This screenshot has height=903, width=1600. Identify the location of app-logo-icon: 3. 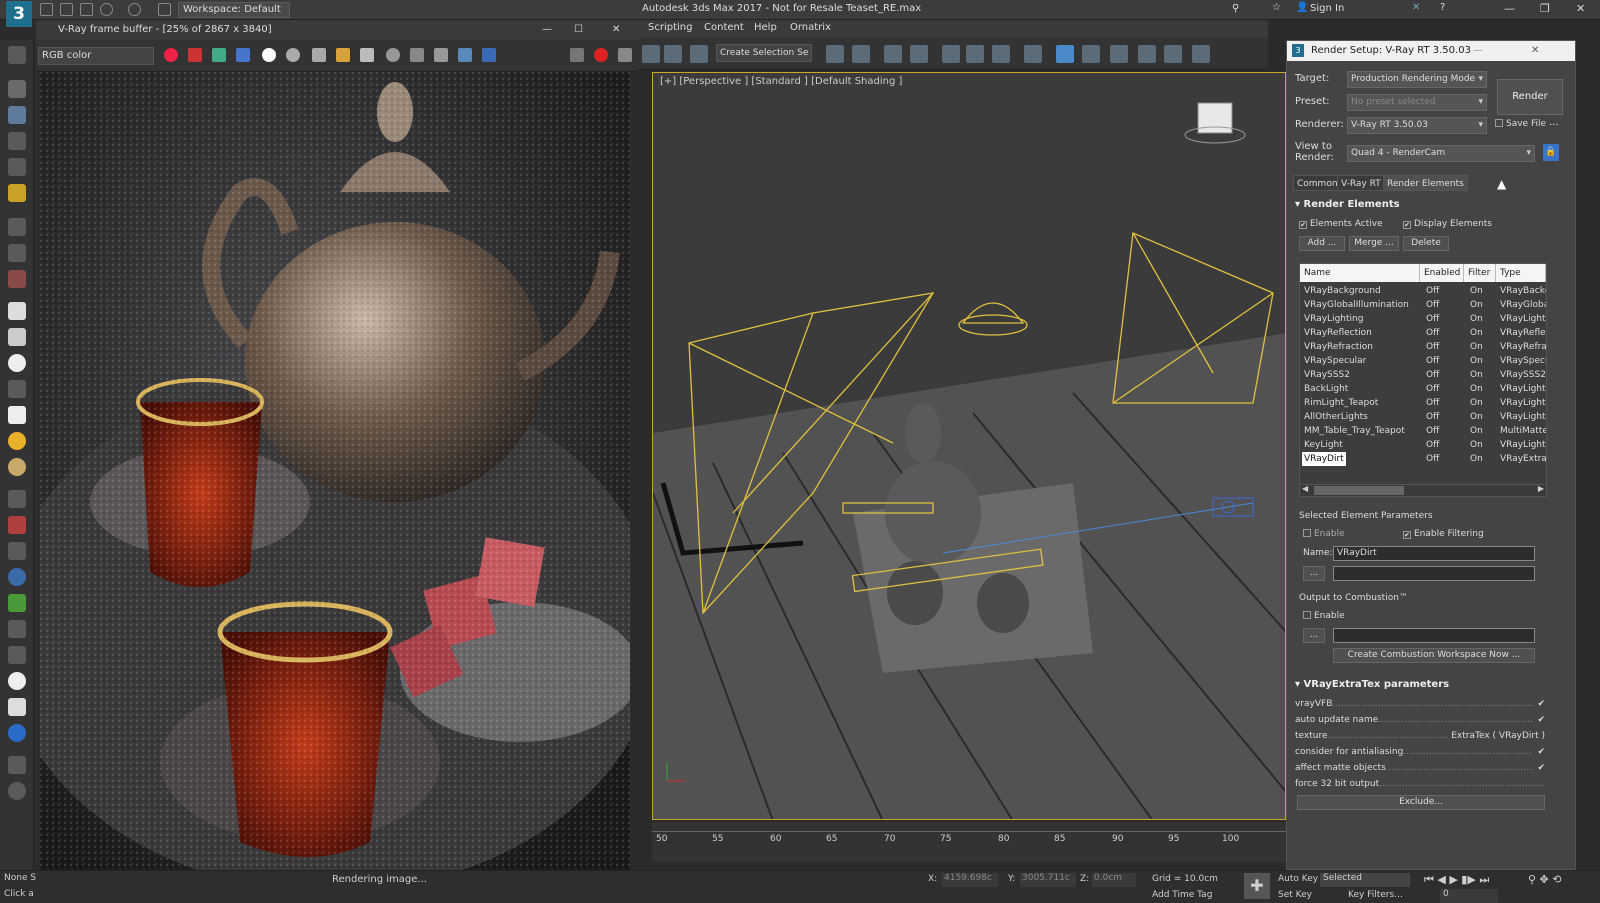
(19, 14).